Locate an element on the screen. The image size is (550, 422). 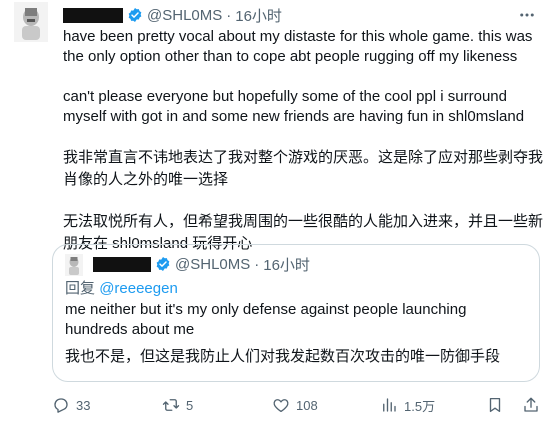
quote-avatar is located at coordinates (74, 265).